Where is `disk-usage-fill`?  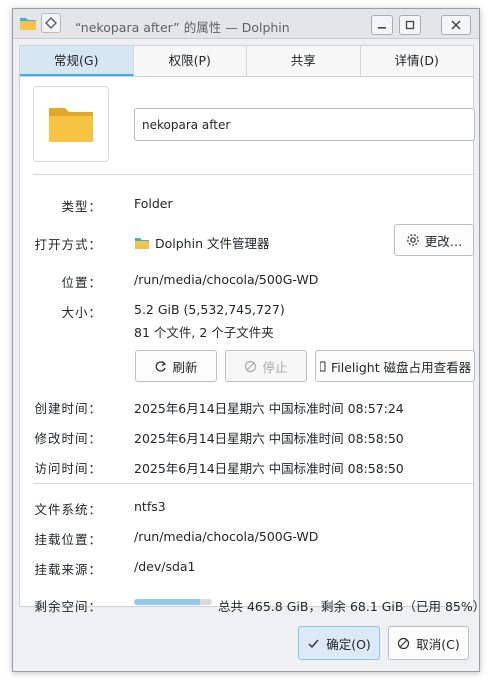
disk-usage-fill is located at coordinates (167, 602).